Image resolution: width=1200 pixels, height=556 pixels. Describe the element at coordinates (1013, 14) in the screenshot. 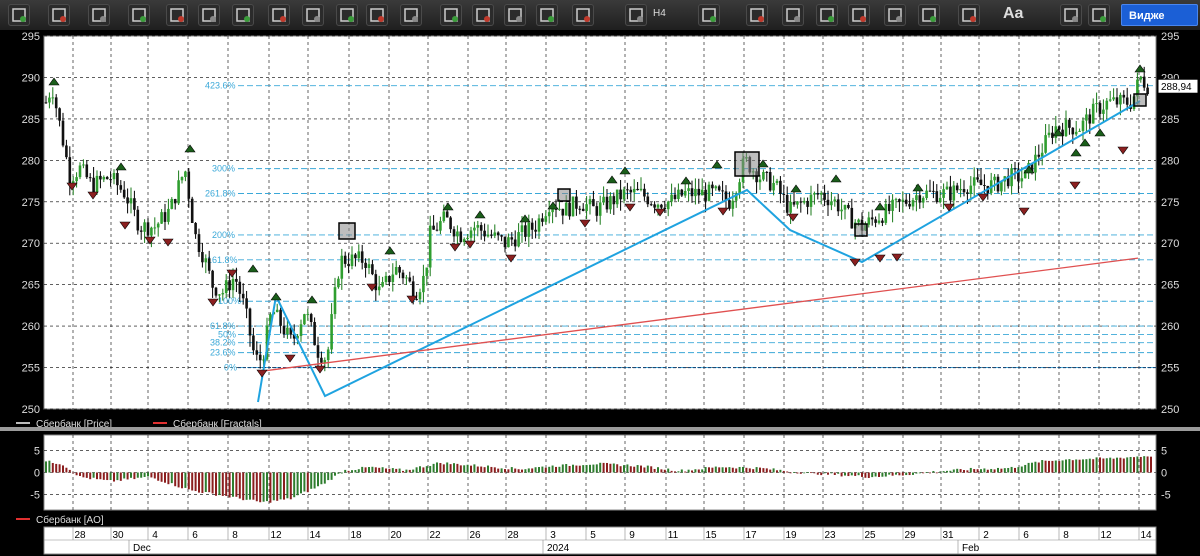

I see `font-size-button: Aa` at that location.